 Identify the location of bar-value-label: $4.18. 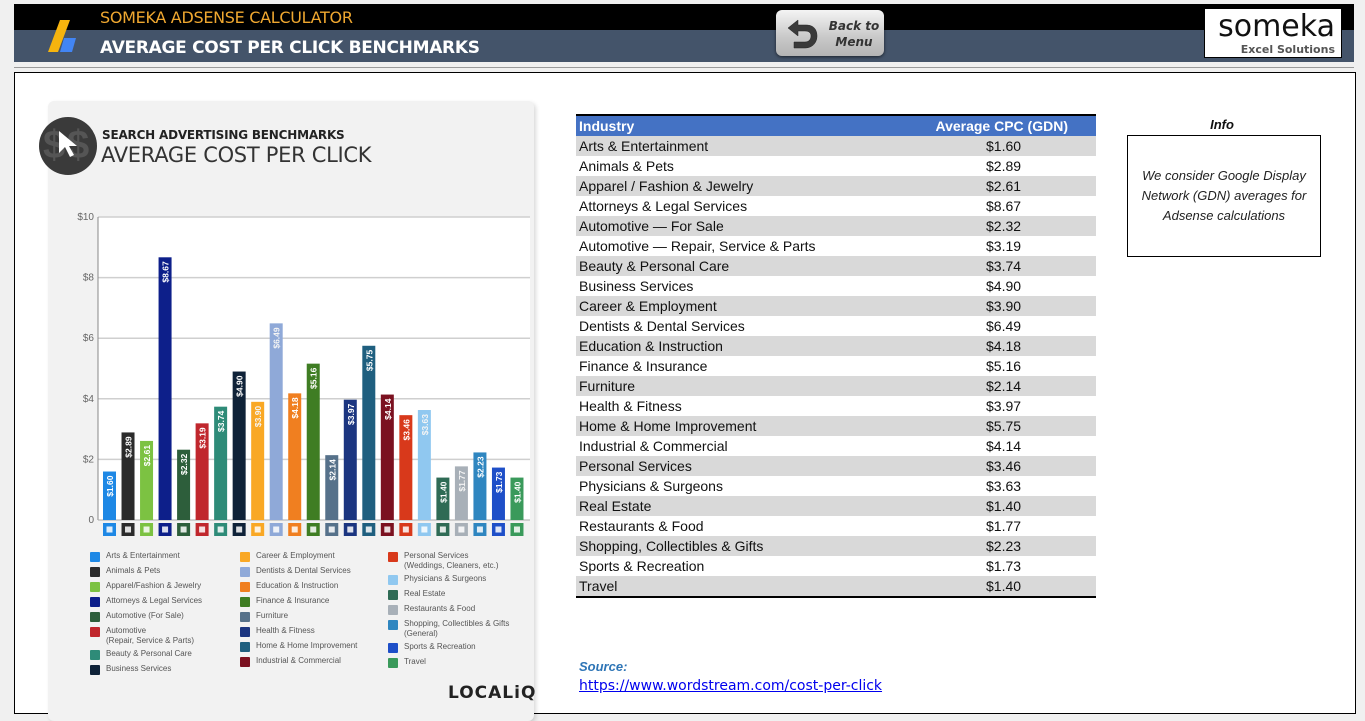
(295, 408).